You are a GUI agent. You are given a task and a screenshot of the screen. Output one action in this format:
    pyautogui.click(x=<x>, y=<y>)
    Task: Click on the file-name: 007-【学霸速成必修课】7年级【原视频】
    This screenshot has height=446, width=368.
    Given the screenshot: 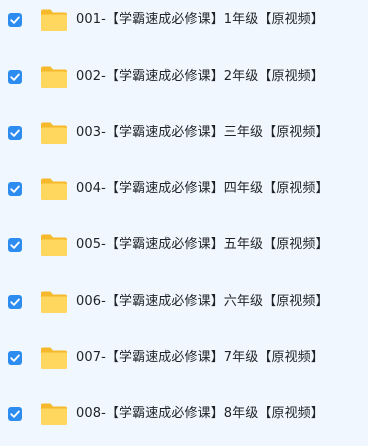 What is the action you would take?
    pyautogui.click(x=200, y=358)
    